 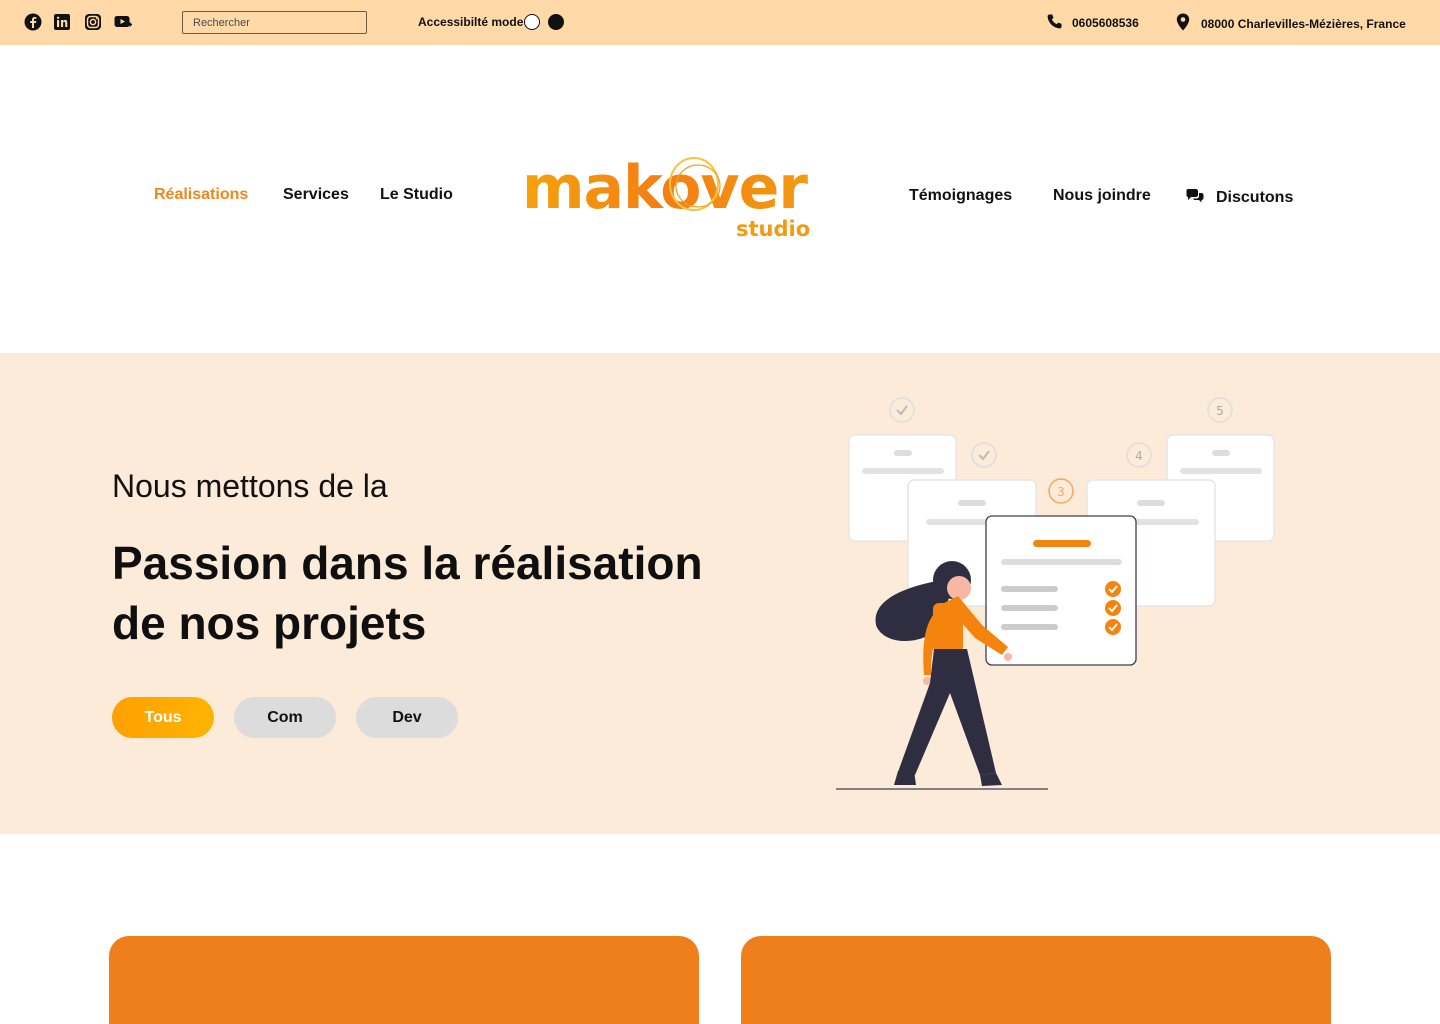 I want to click on linkedin-icon, so click(x=62, y=22).